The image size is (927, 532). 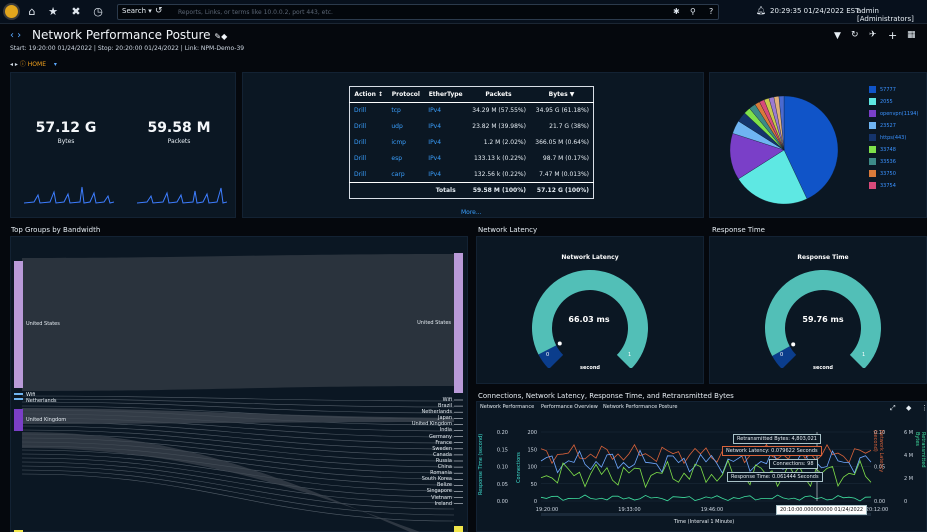 I want to click on sankey-right-label: Ireland, so click(x=443, y=503).